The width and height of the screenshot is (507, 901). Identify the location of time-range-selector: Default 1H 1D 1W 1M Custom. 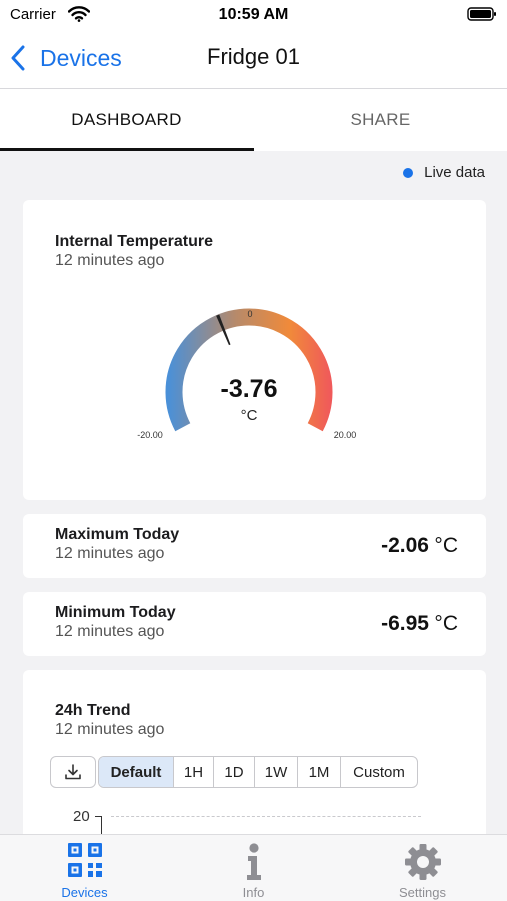
(258, 772).